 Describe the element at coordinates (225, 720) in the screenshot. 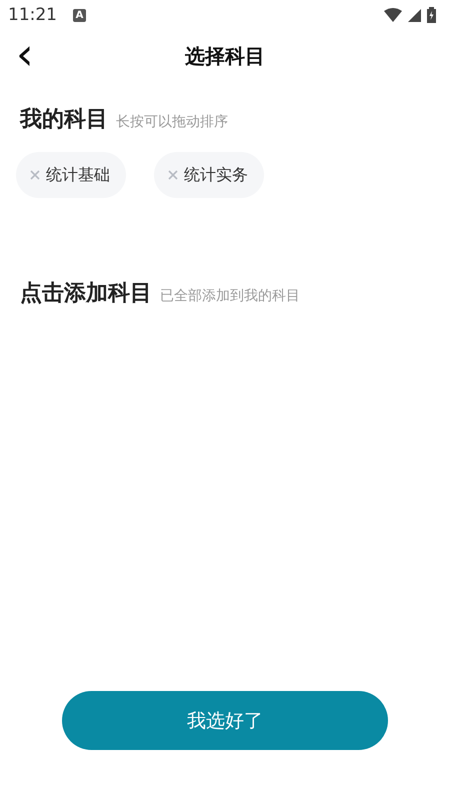

I see `confirm-button: 我选好了` at that location.